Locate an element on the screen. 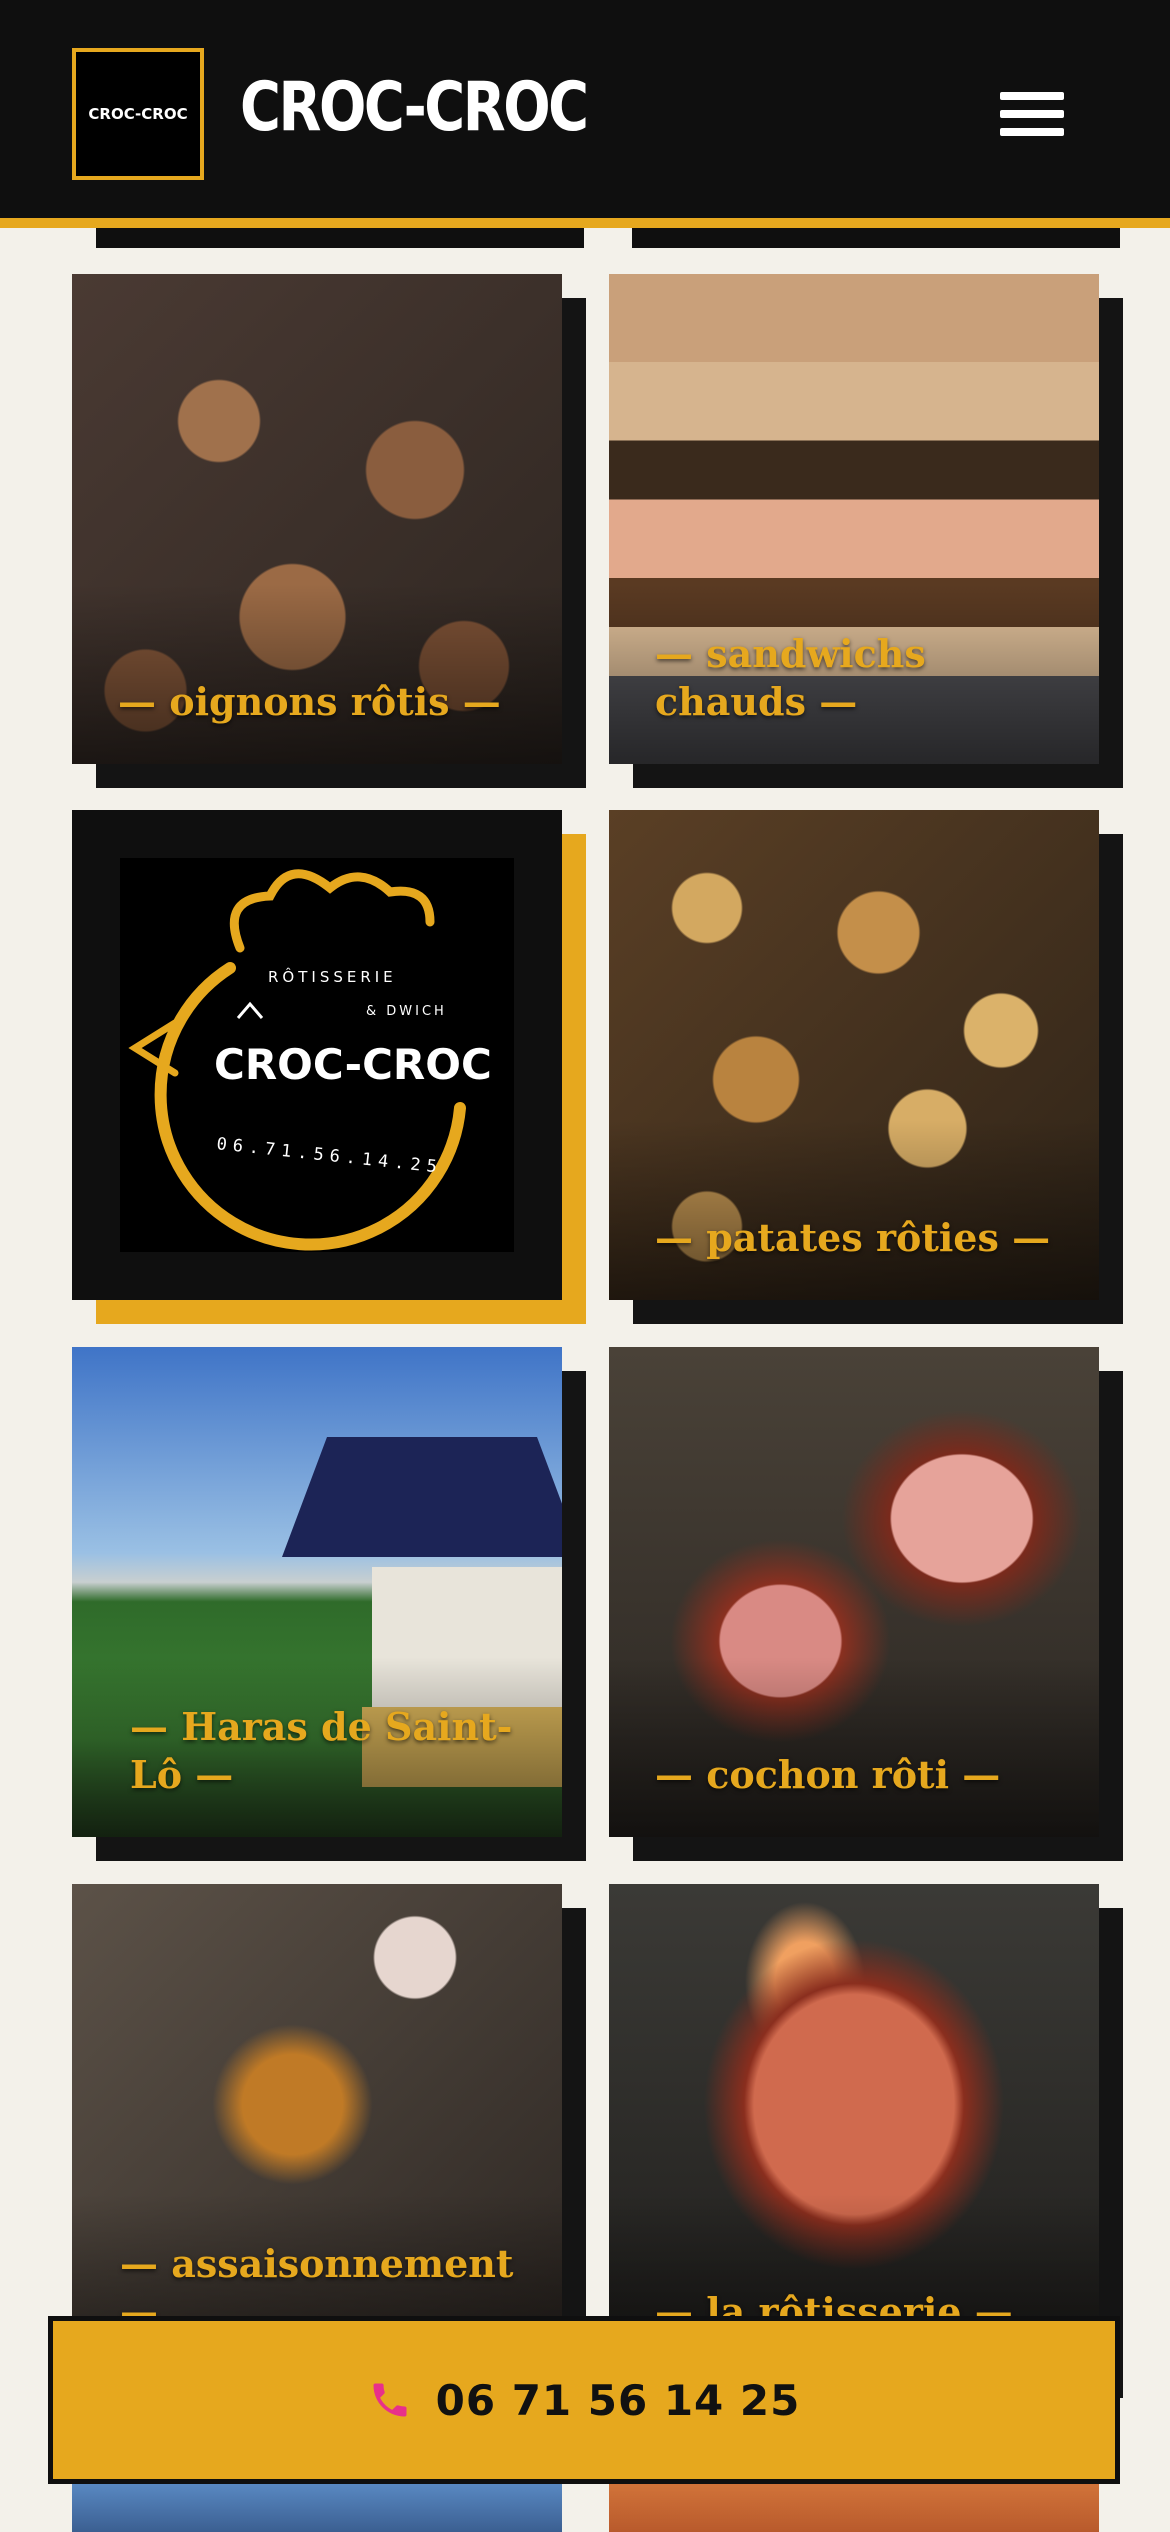 This screenshot has height=2532, width=1170. logo-dwich-text: & DWICH is located at coordinates (406, 1011).